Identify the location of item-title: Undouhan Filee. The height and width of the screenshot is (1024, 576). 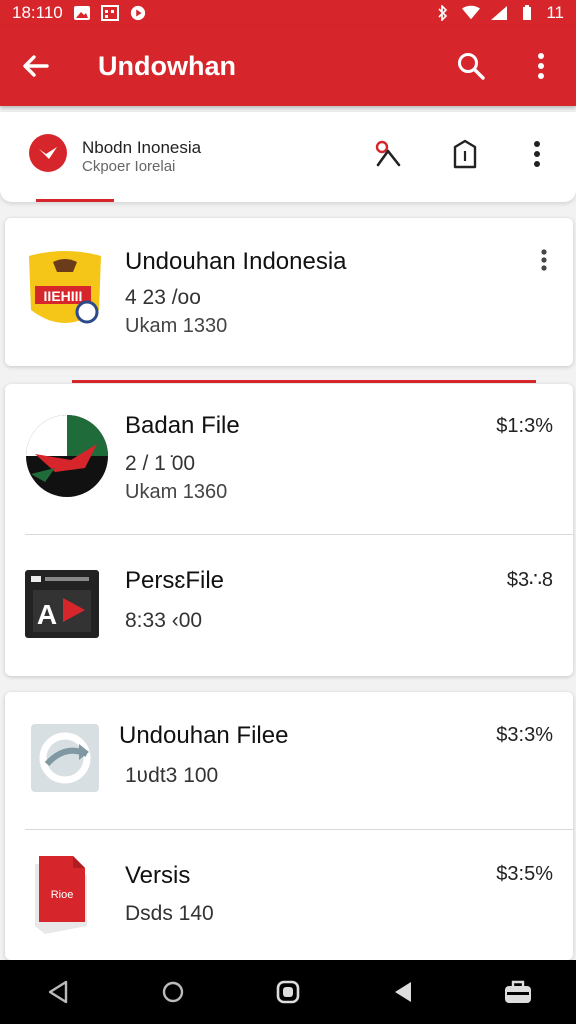
(204, 735).